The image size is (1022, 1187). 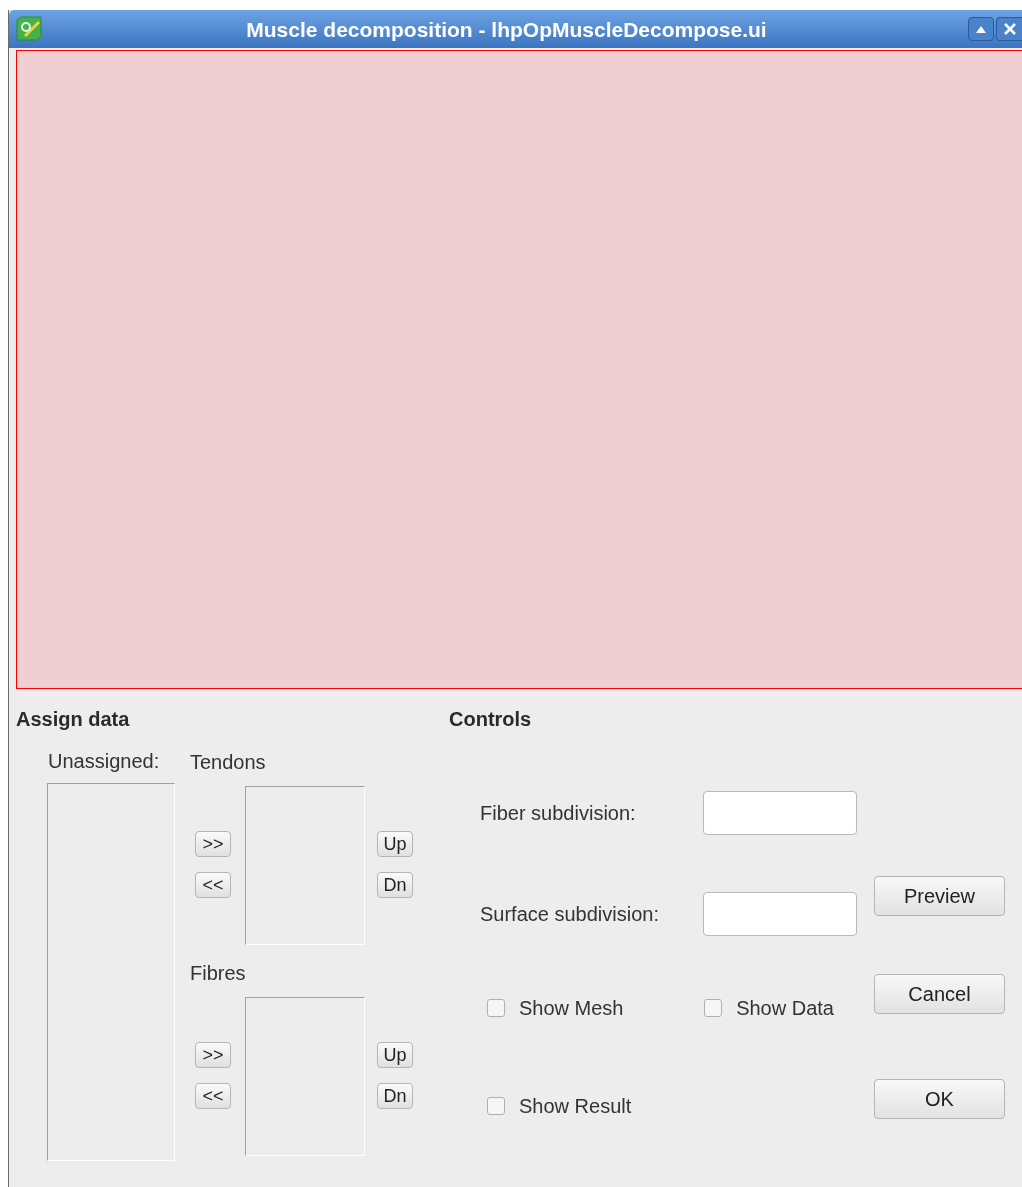 What do you see at coordinates (575, 1106) in the screenshot?
I see `checkbox-label: Show Result` at bounding box center [575, 1106].